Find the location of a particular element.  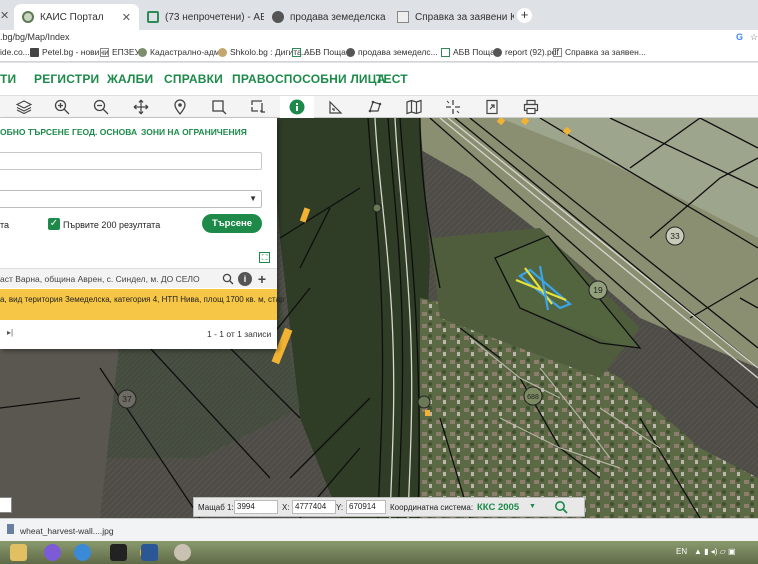

google-icon: G is located at coordinates (739, 37).